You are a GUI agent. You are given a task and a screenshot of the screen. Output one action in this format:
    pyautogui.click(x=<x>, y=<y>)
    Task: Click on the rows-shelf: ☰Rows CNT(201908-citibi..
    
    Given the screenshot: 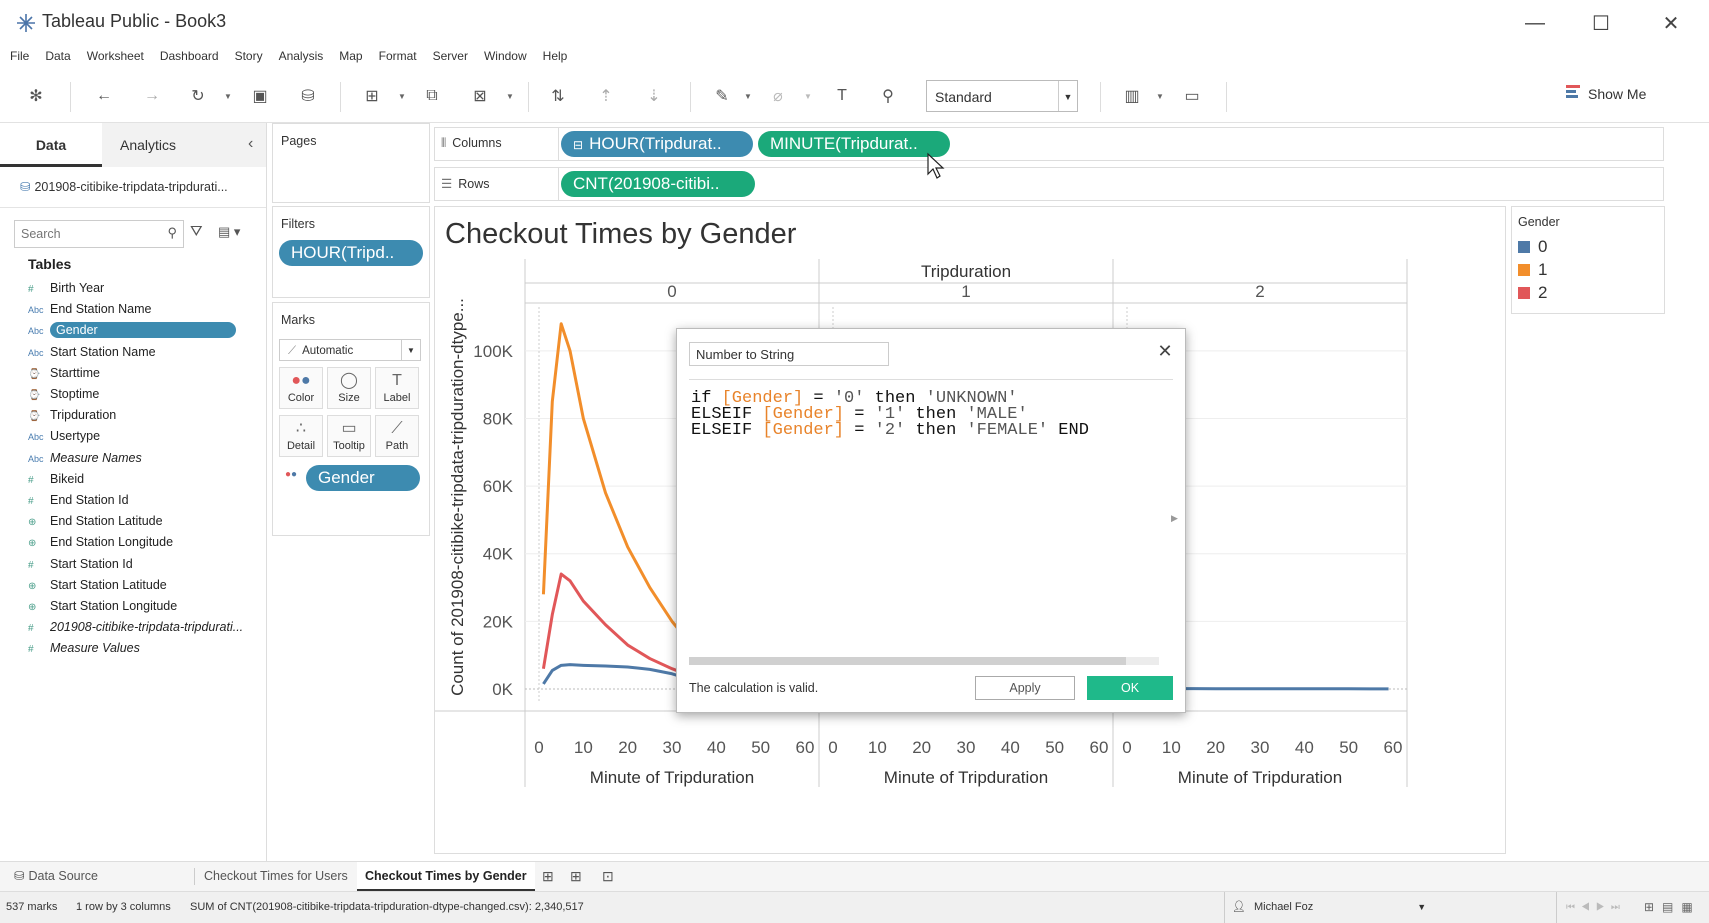 What is the action you would take?
    pyautogui.click(x=1049, y=184)
    